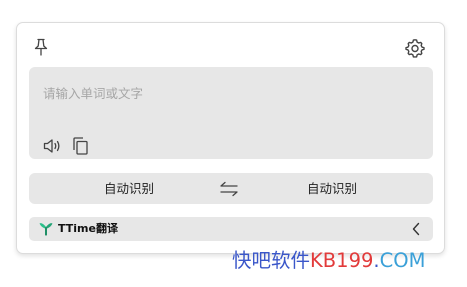 Image resolution: width=467 pixels, height=287 pixels. I want to click on swap-arrows-icon, so click(229, 188).